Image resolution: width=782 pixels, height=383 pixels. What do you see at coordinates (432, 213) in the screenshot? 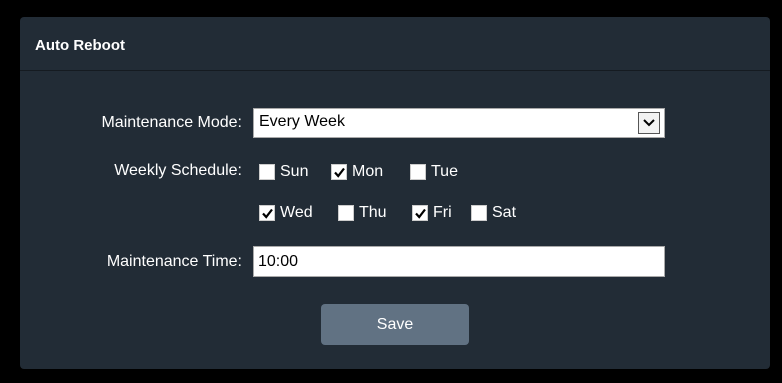
I see `day-checkbox-fri: Fri` at bounding box center [432, 213].